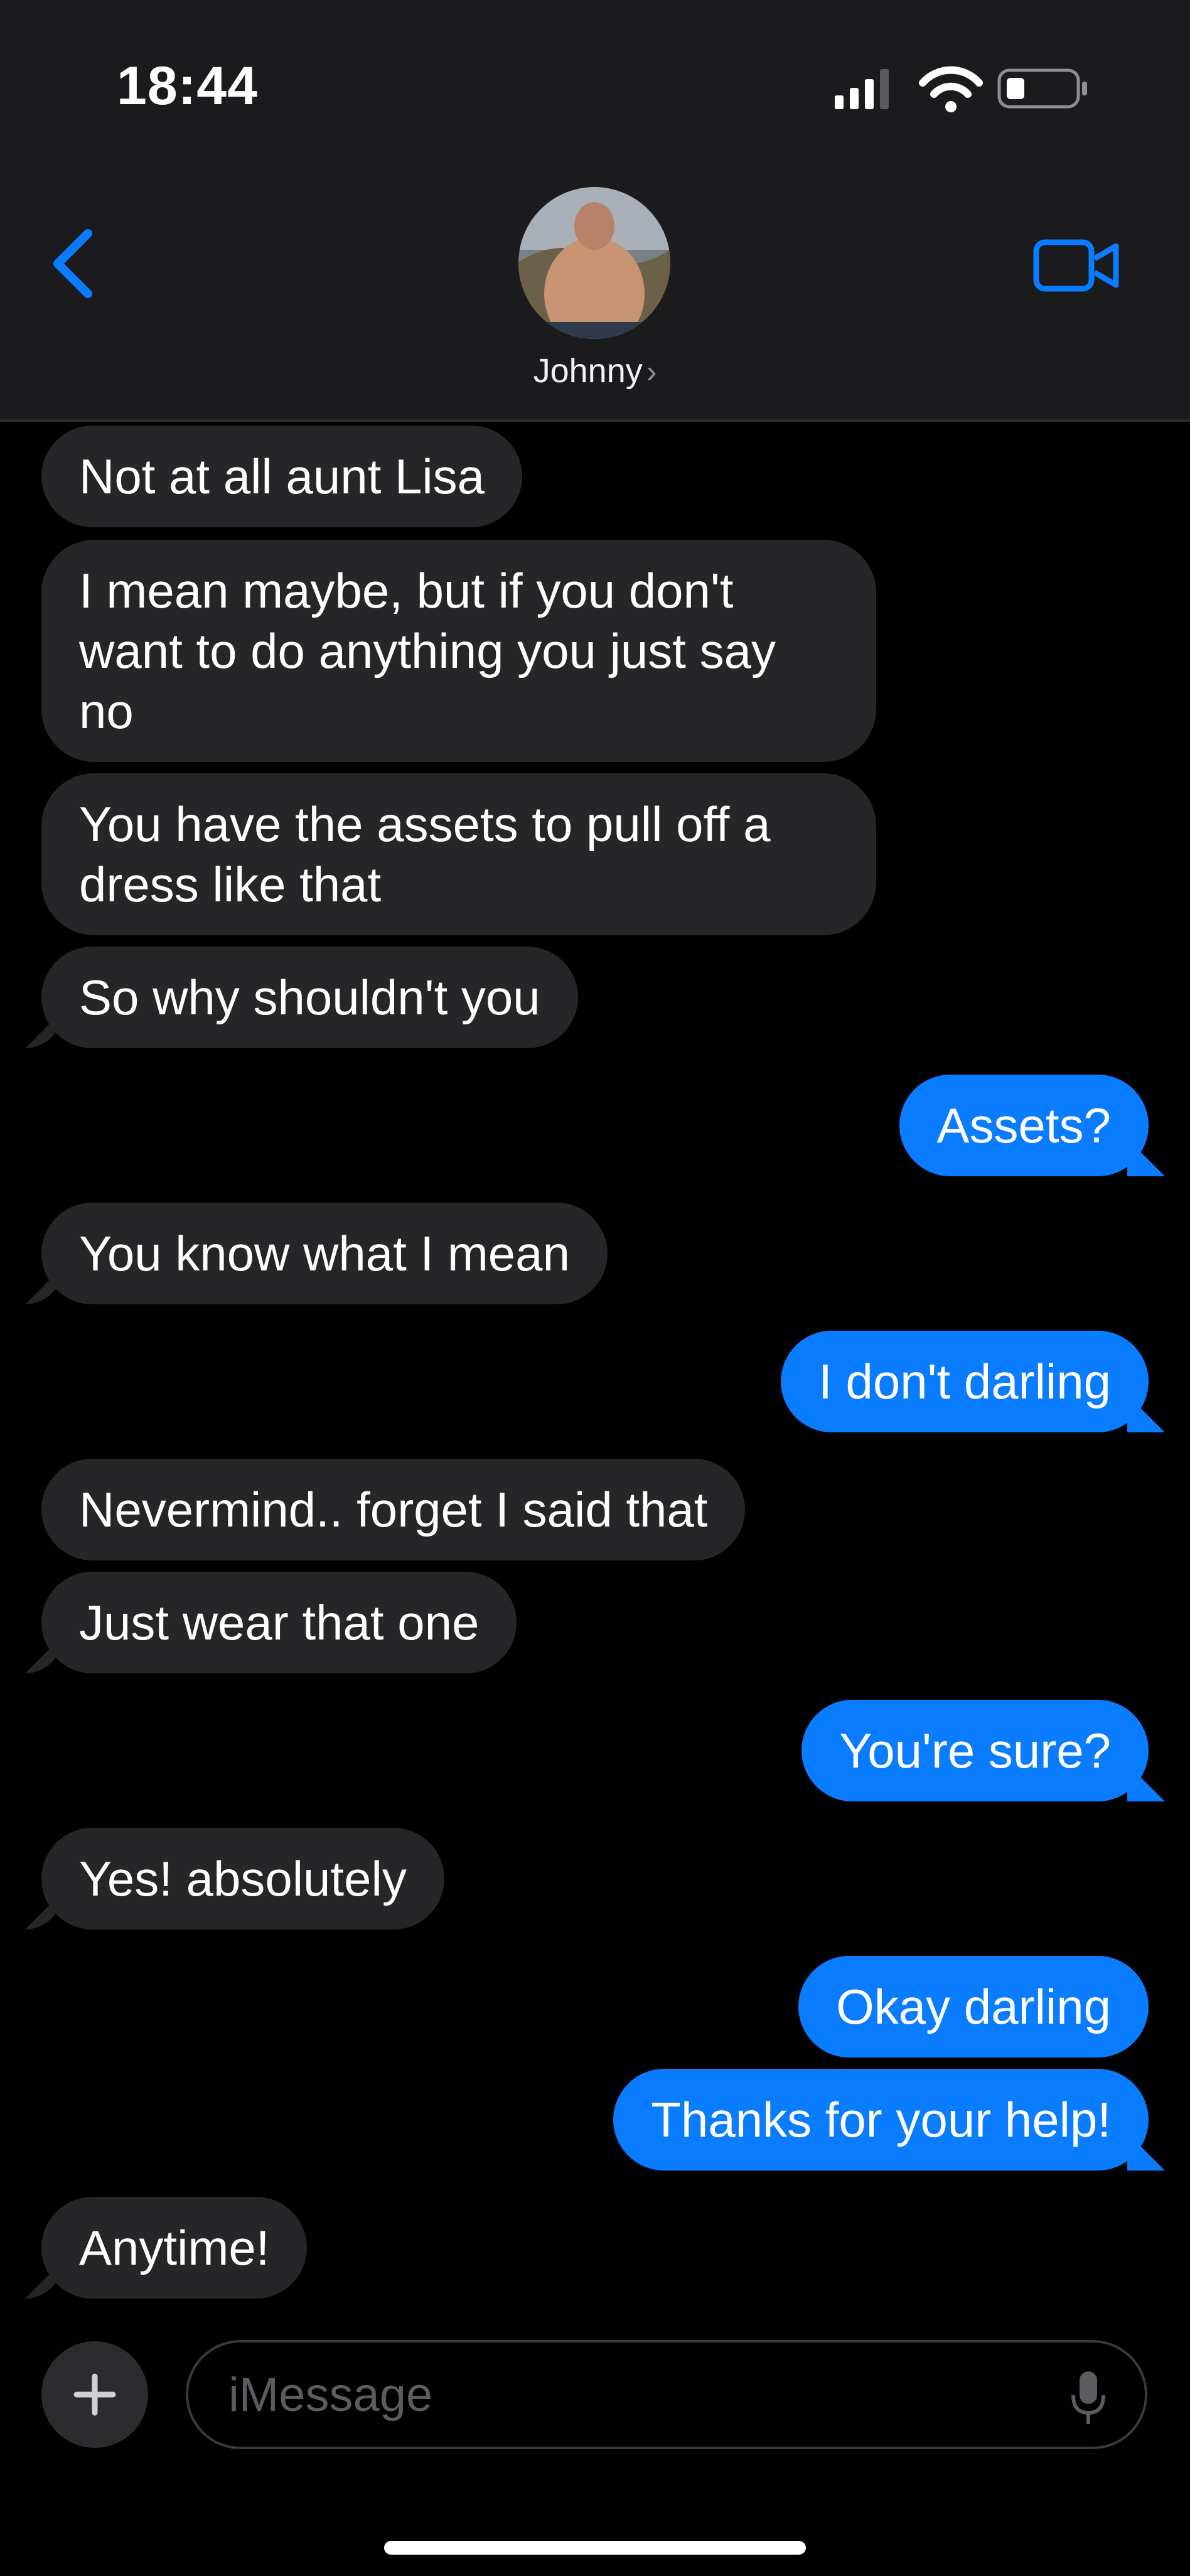 The width and height of the screenshot is (1190, 2576). What do you see at coordinates (975, 1750) in the screenshot?
I see `message-outgoing: You're sure?` at bounding box center [975, 1750].